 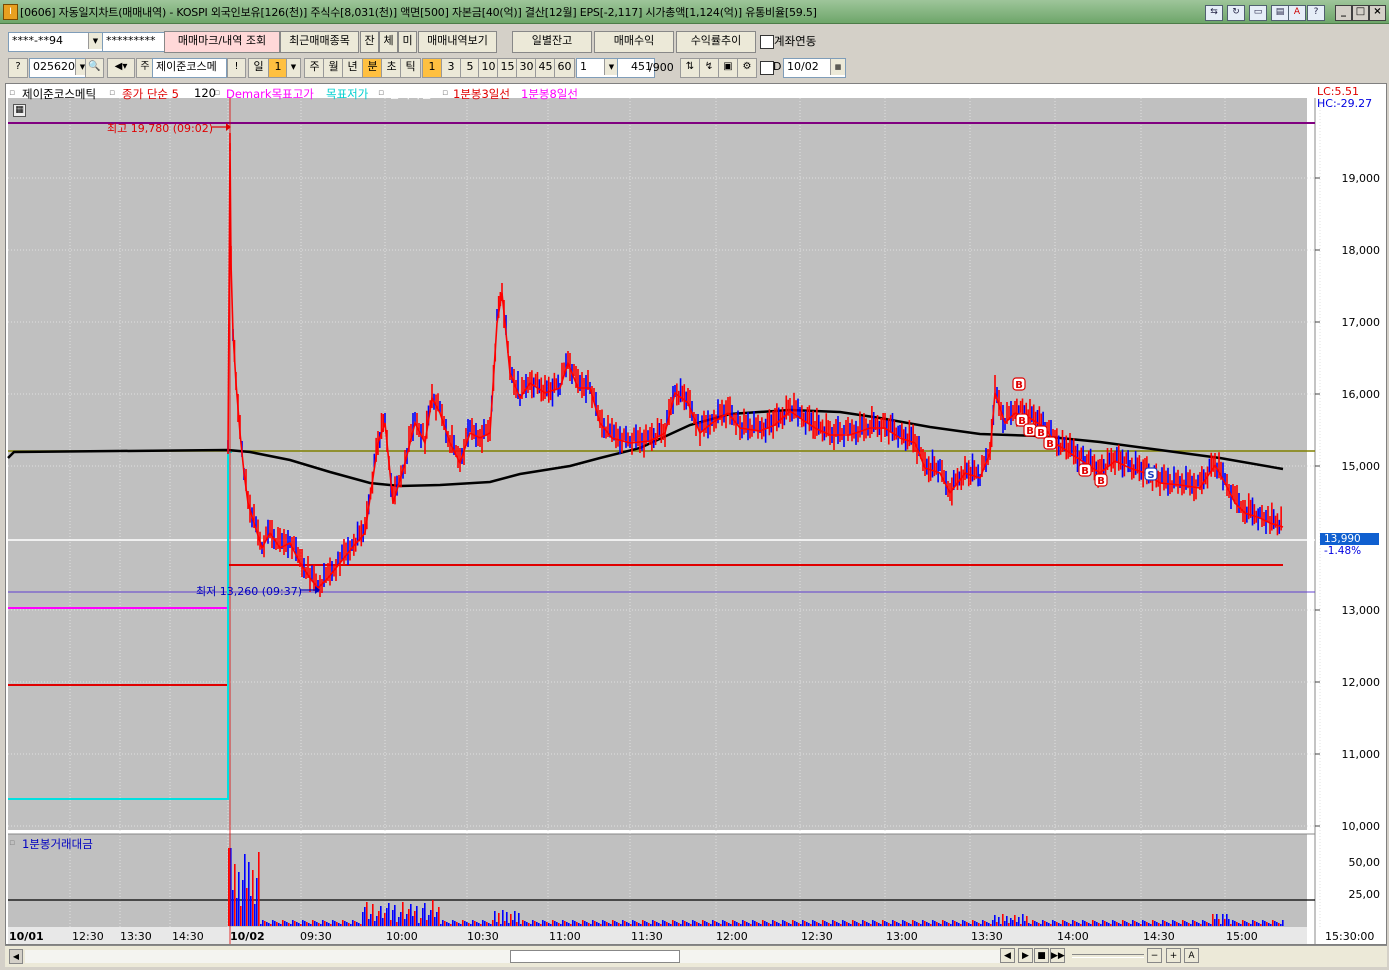 What do you see at coordinates (716, 42) in the screenshot?
I see `return-trend-button: 수익률추이` at bounding box center [716, 42].